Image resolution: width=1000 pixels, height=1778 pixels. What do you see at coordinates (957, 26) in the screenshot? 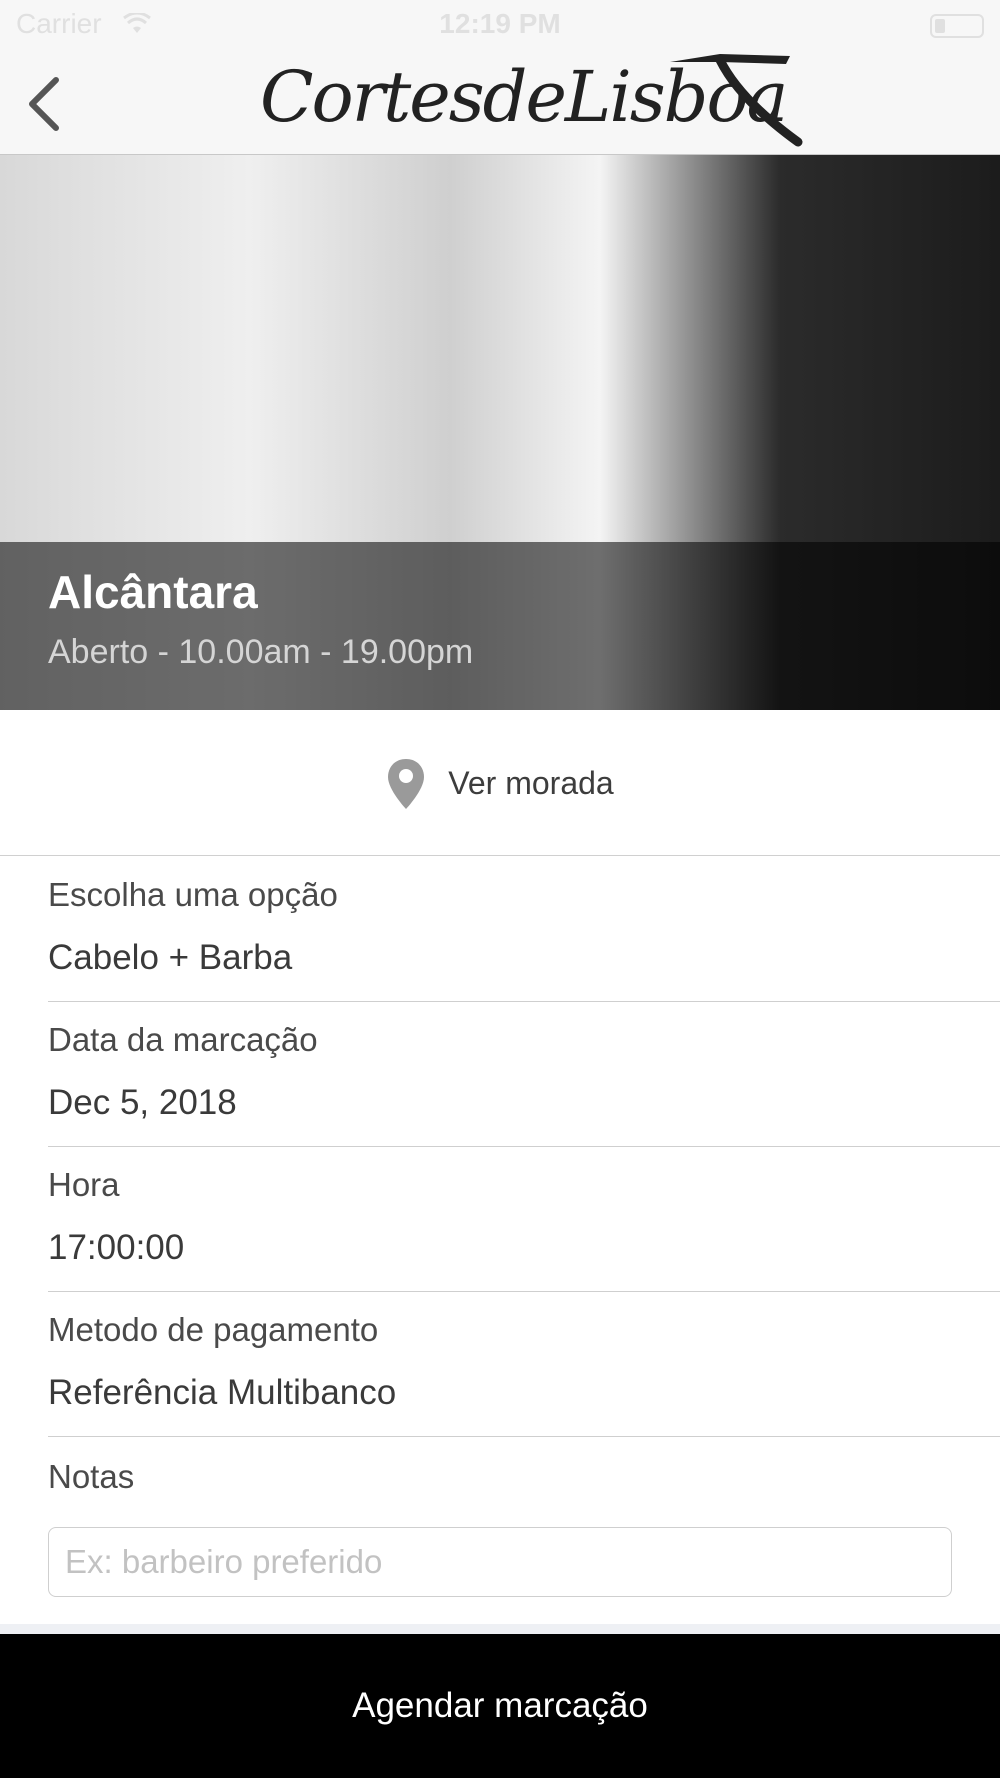
I see `battery-icon` at bounding box center [957, 26].